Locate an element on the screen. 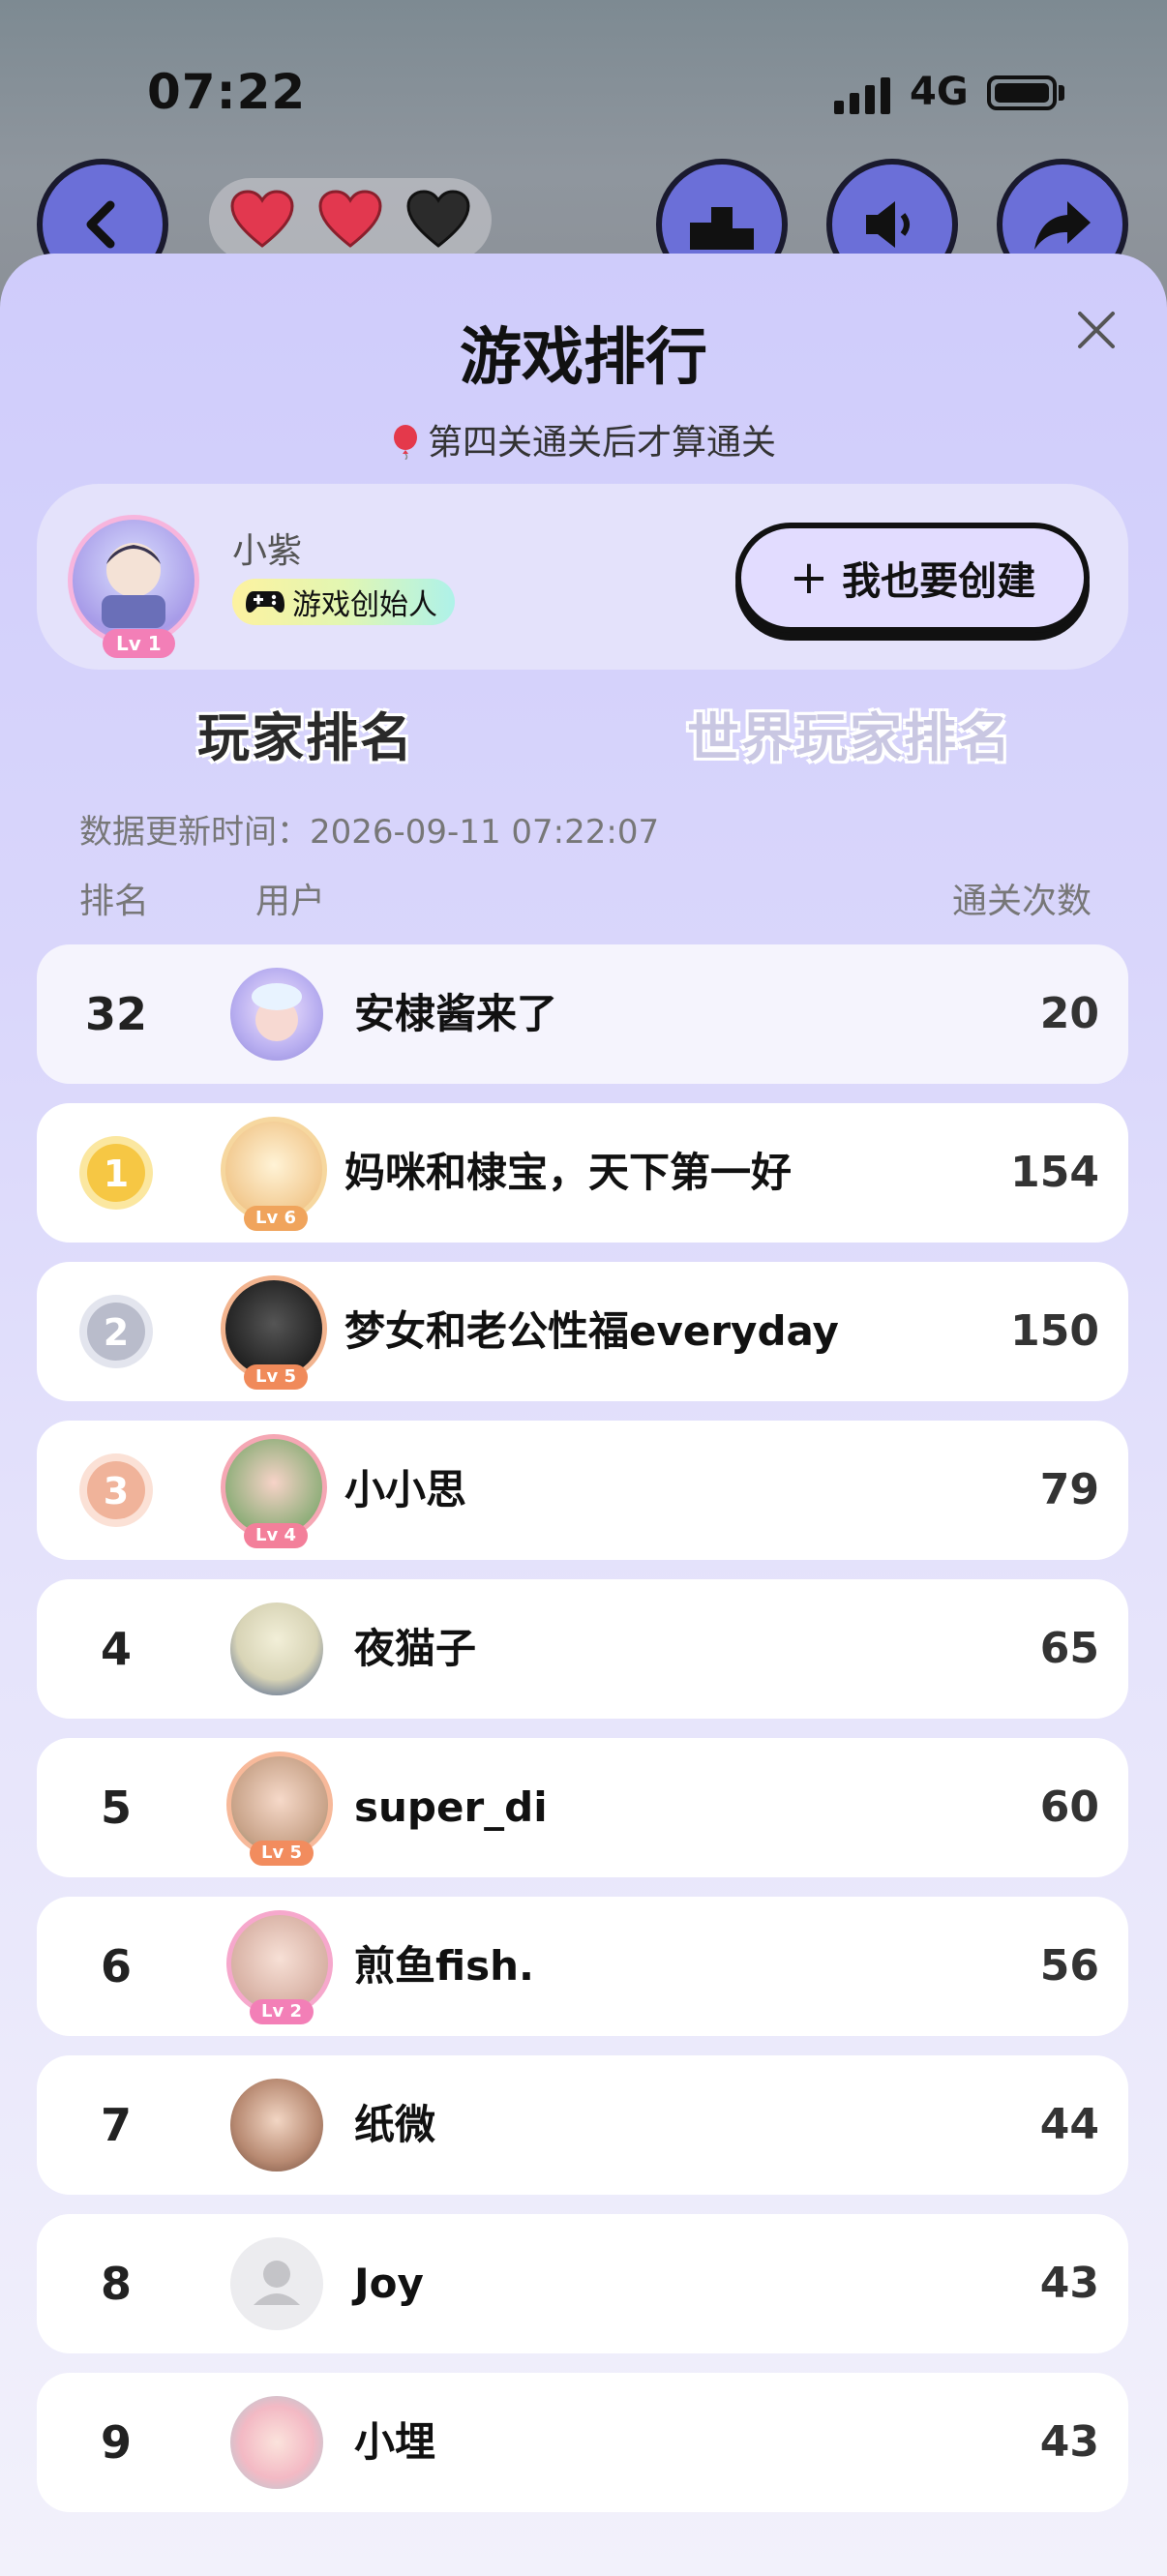 The height and width of the screenshot is (2576, 1167). create-game-button: + 我也要创建 is located at coordinates (912, 578).